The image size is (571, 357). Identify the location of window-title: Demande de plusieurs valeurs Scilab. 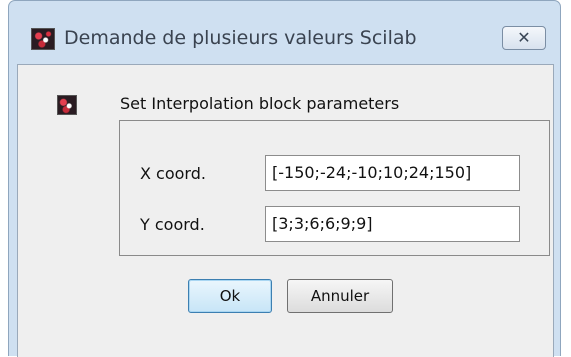
(240, 38).